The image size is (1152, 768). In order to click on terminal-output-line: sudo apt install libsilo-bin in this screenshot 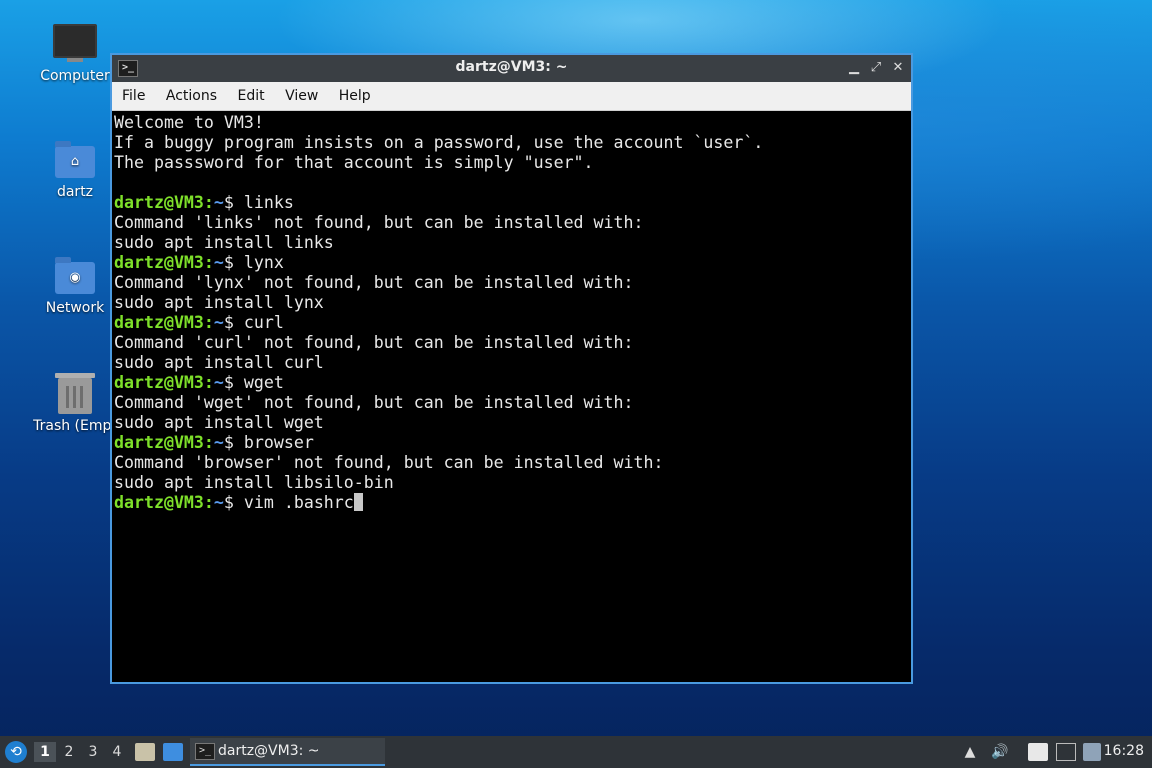, I will do `click(254, 482)`.